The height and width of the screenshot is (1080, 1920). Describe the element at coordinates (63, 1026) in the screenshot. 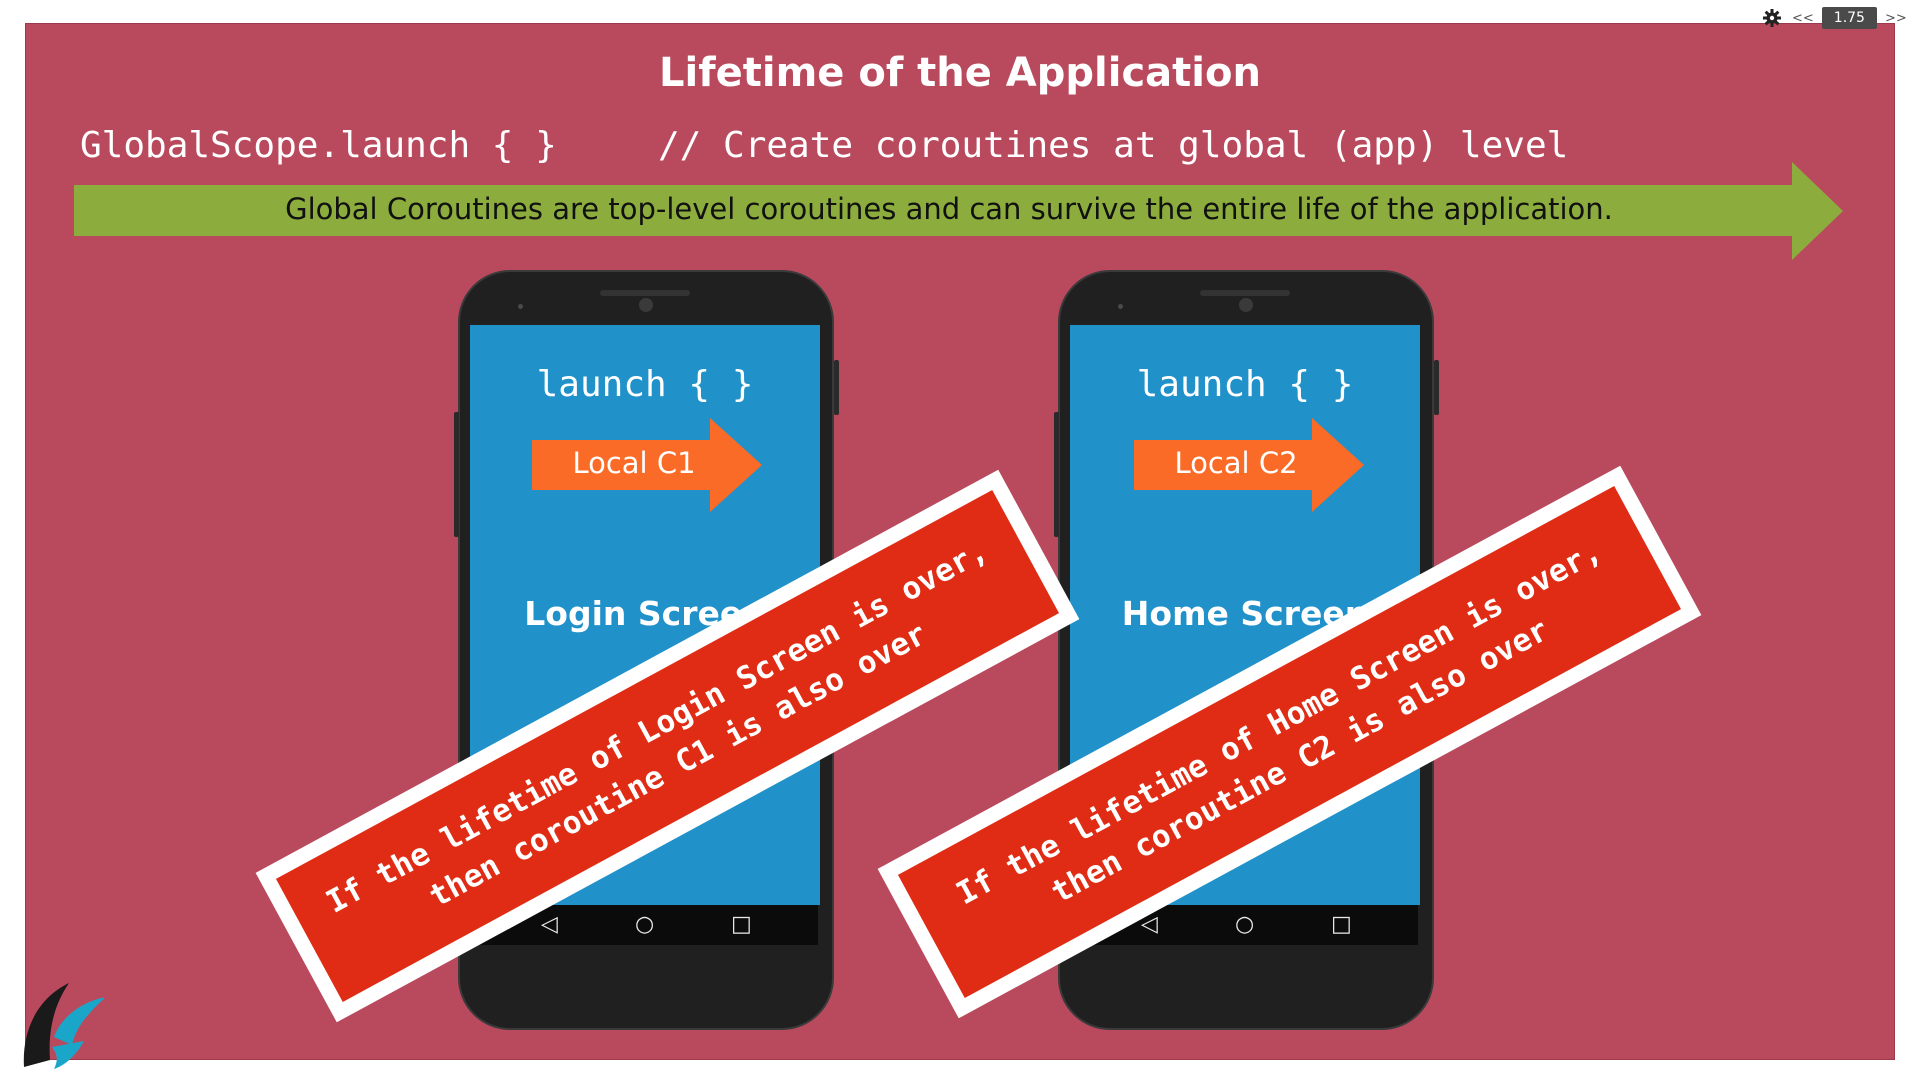

I see `brand-logo` at that location.